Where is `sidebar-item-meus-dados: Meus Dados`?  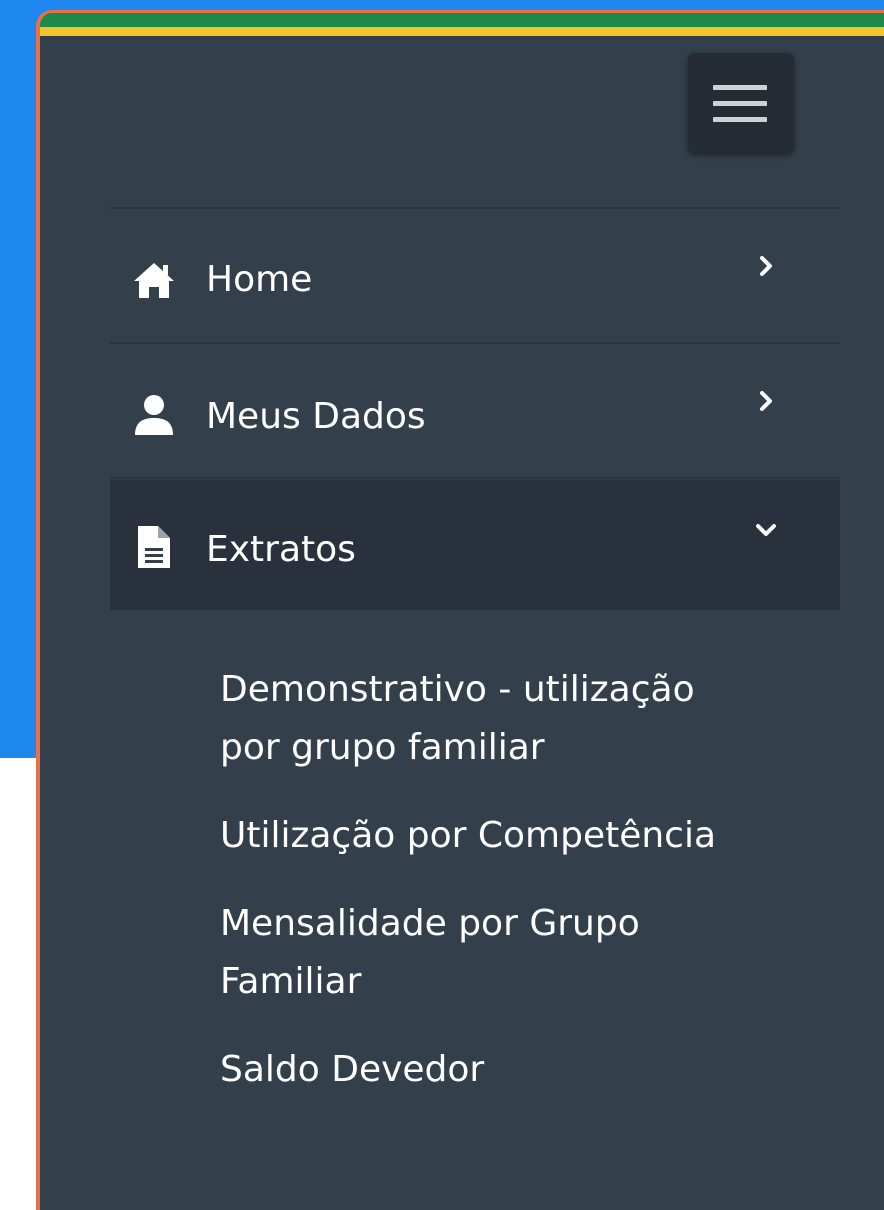
sidebar-item-meus-dados: Meus Dados is located at coordinates (475, 410).